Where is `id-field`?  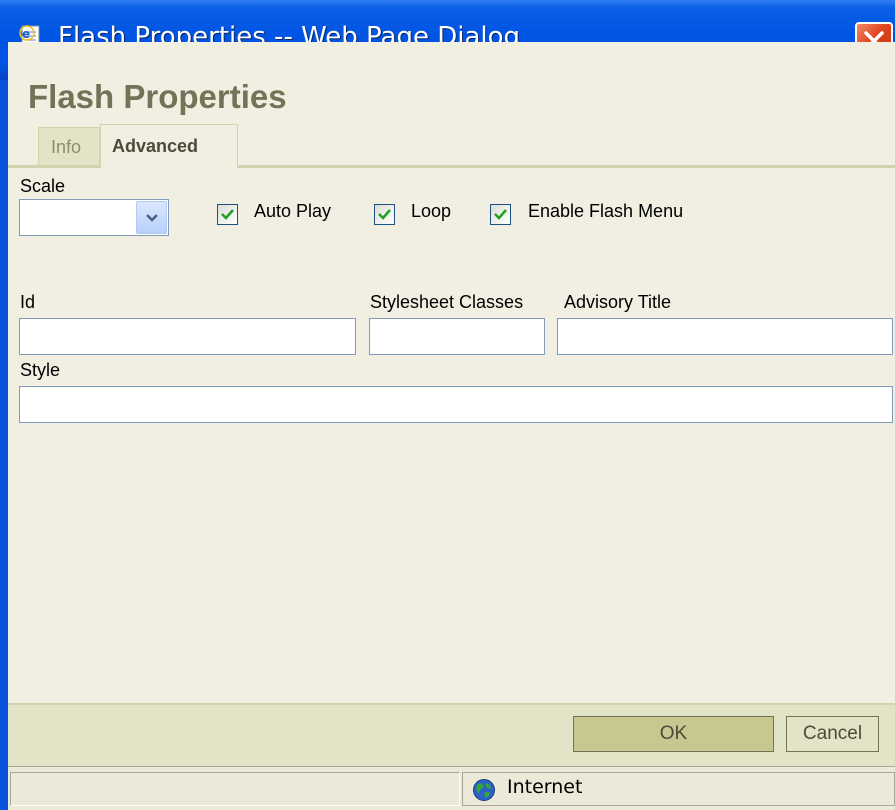 id-field is located at coordinates (187, 336).